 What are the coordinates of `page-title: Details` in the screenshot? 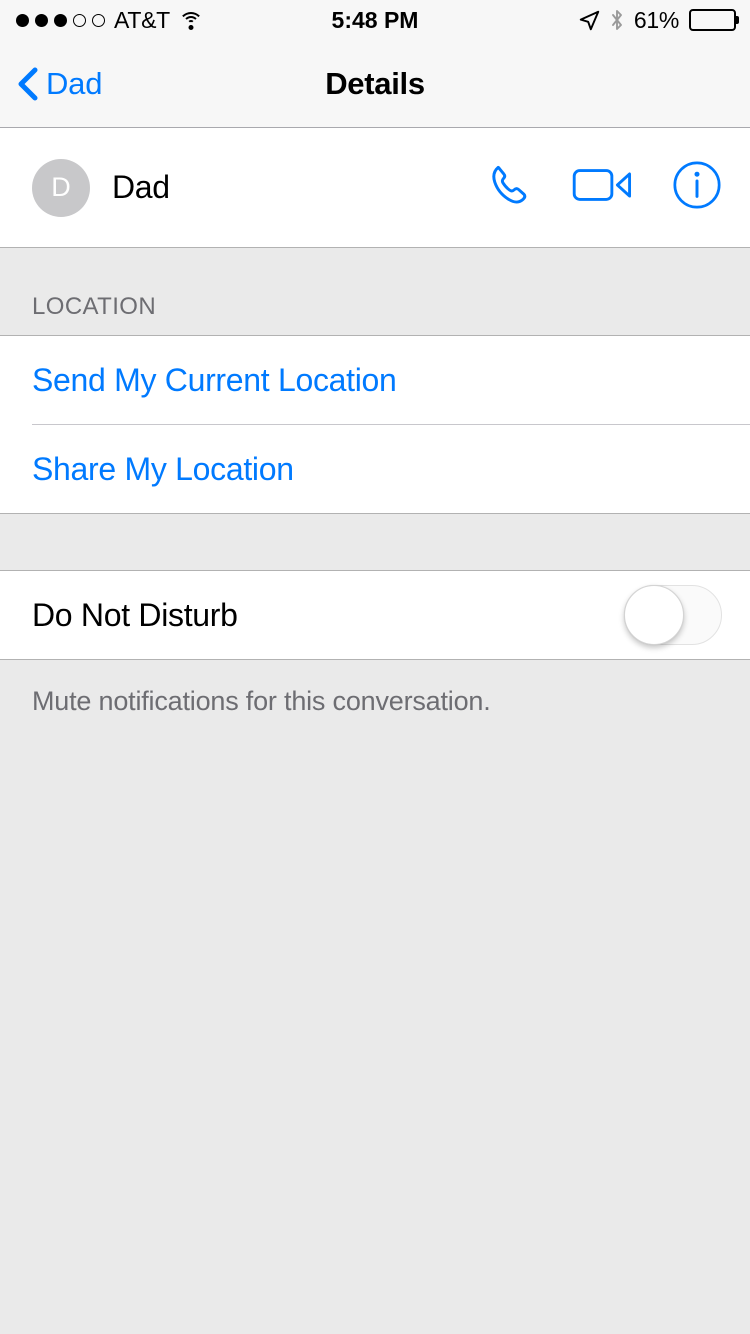 It's located at (375, 83).